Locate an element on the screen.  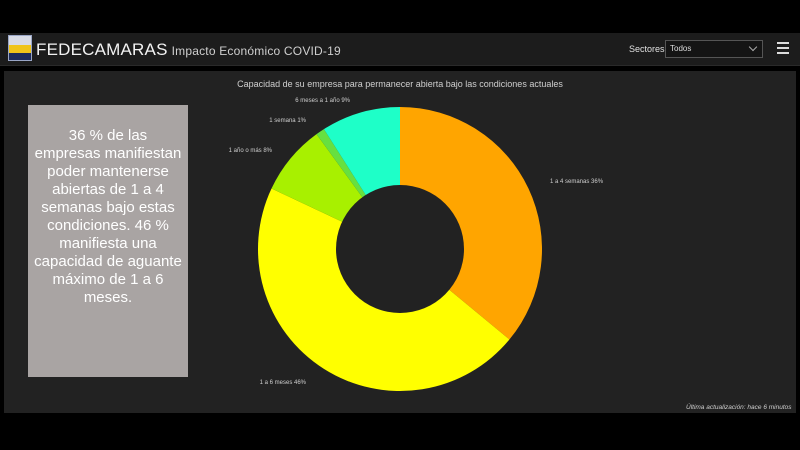
slice-label: 6 meses a 1 año 9% is located at coordinates (322, 101).